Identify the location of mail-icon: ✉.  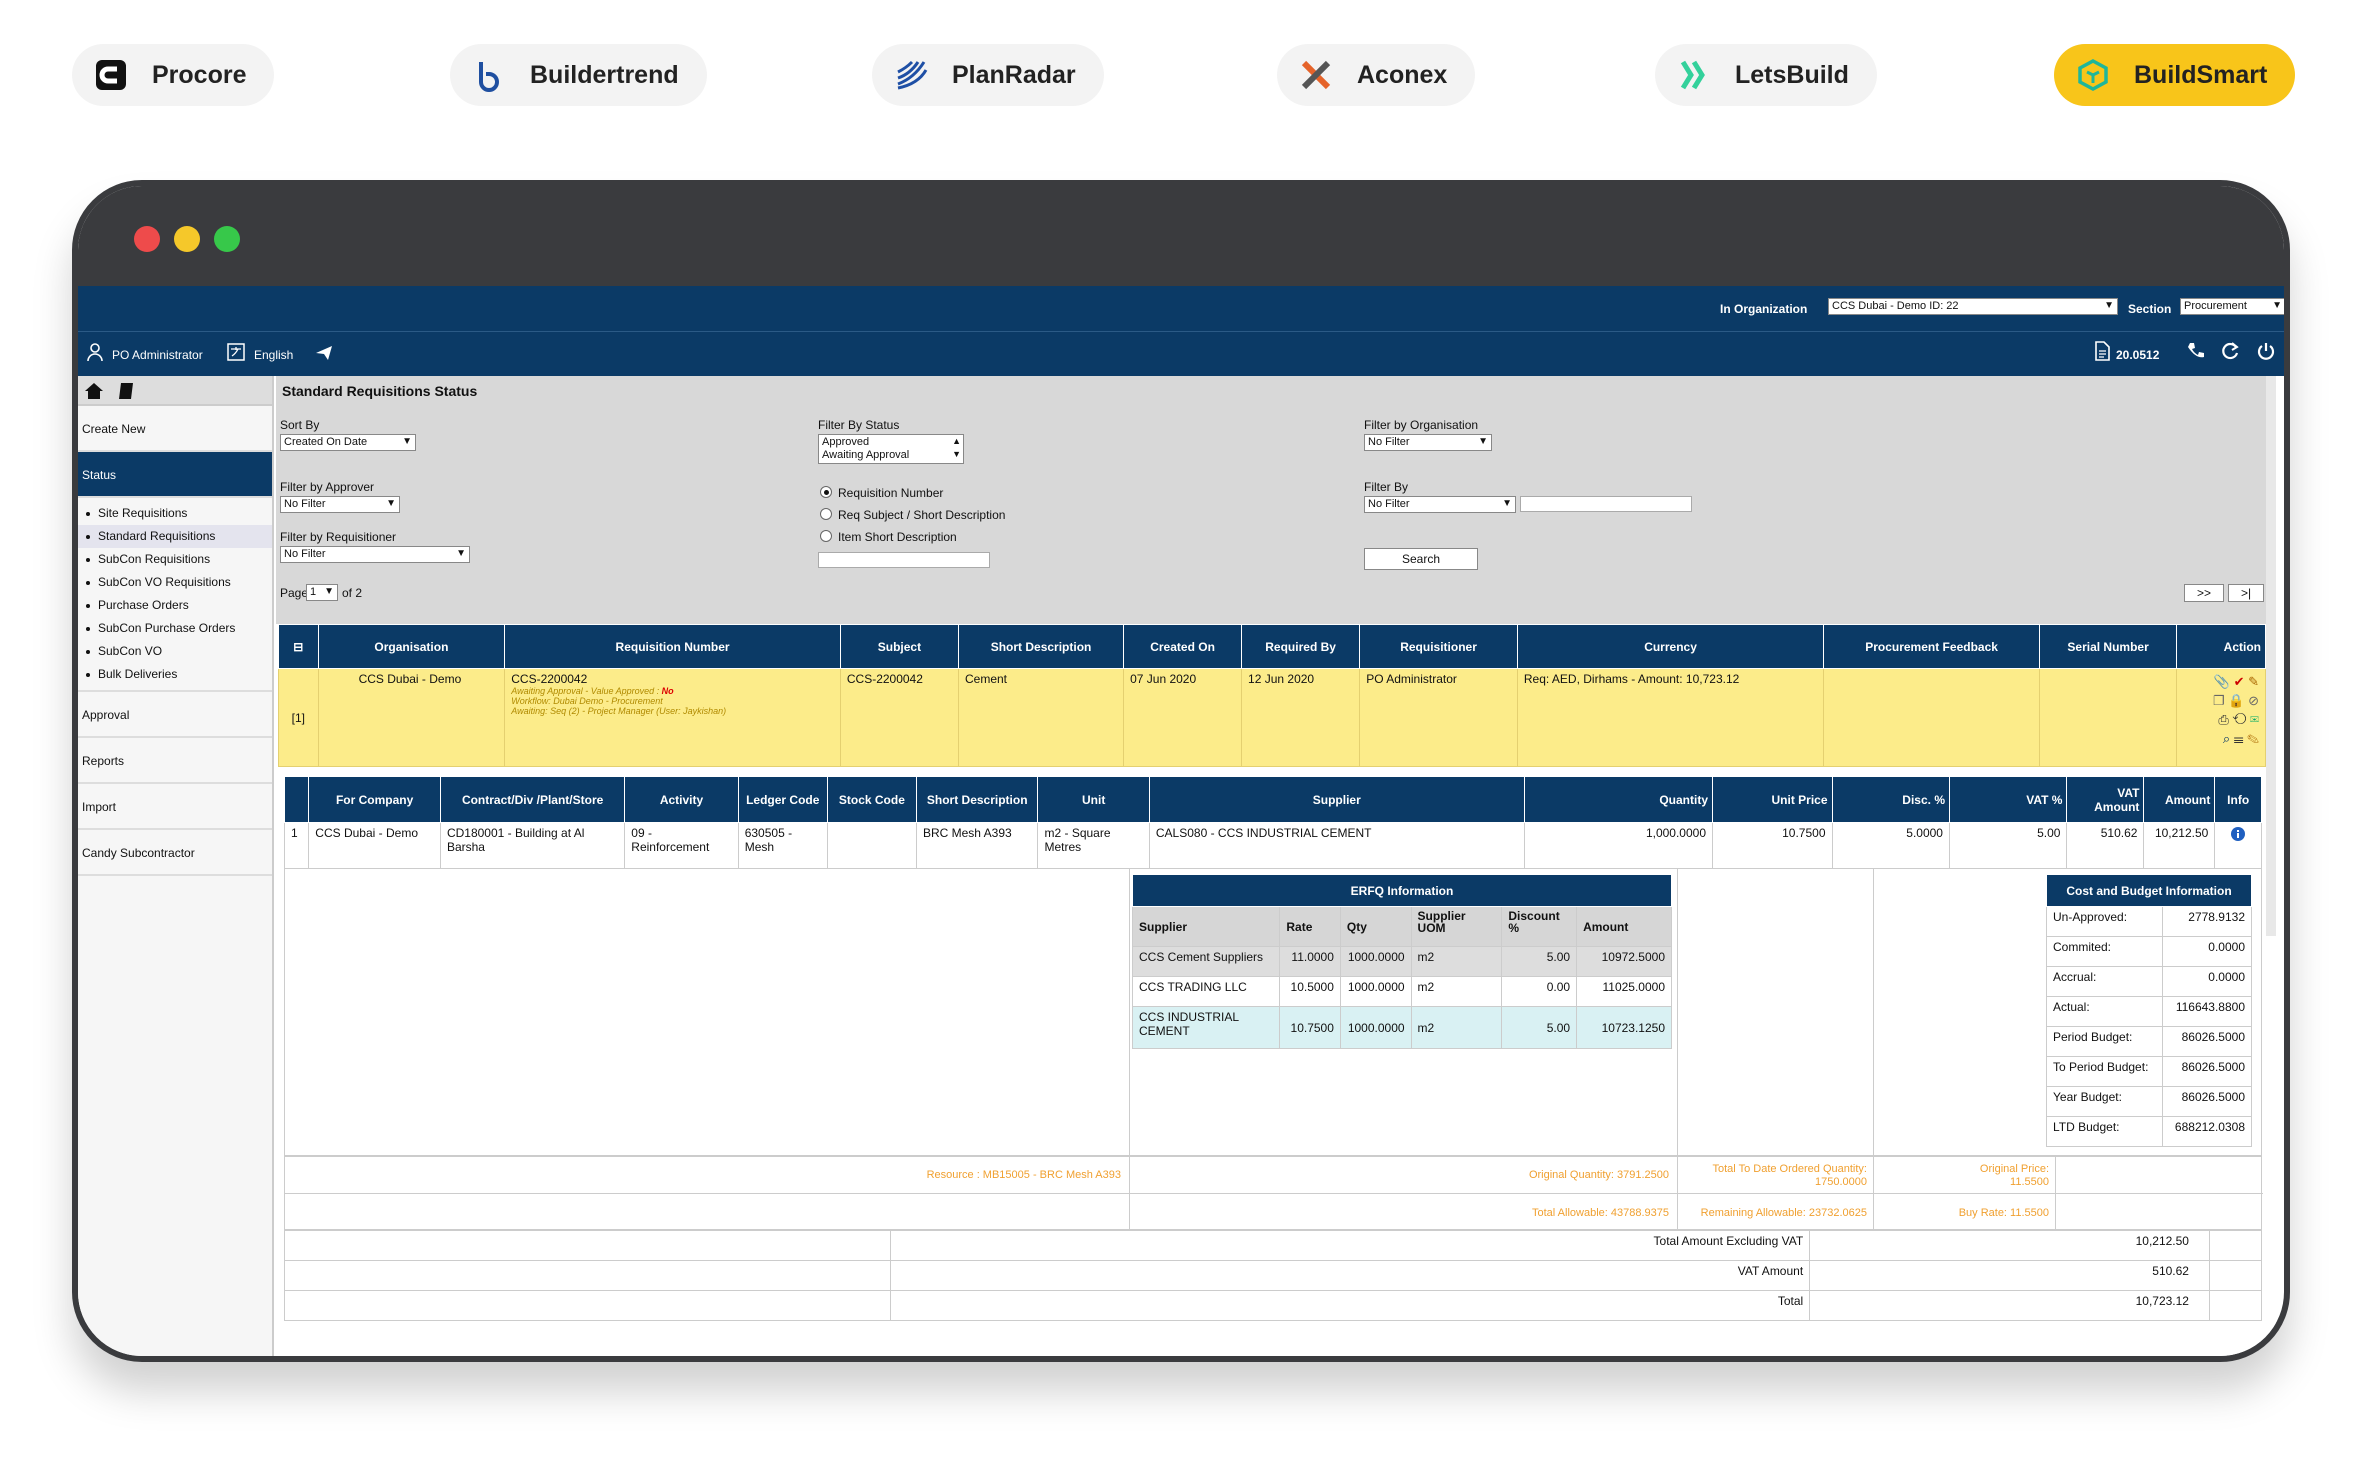
(2254, 719).